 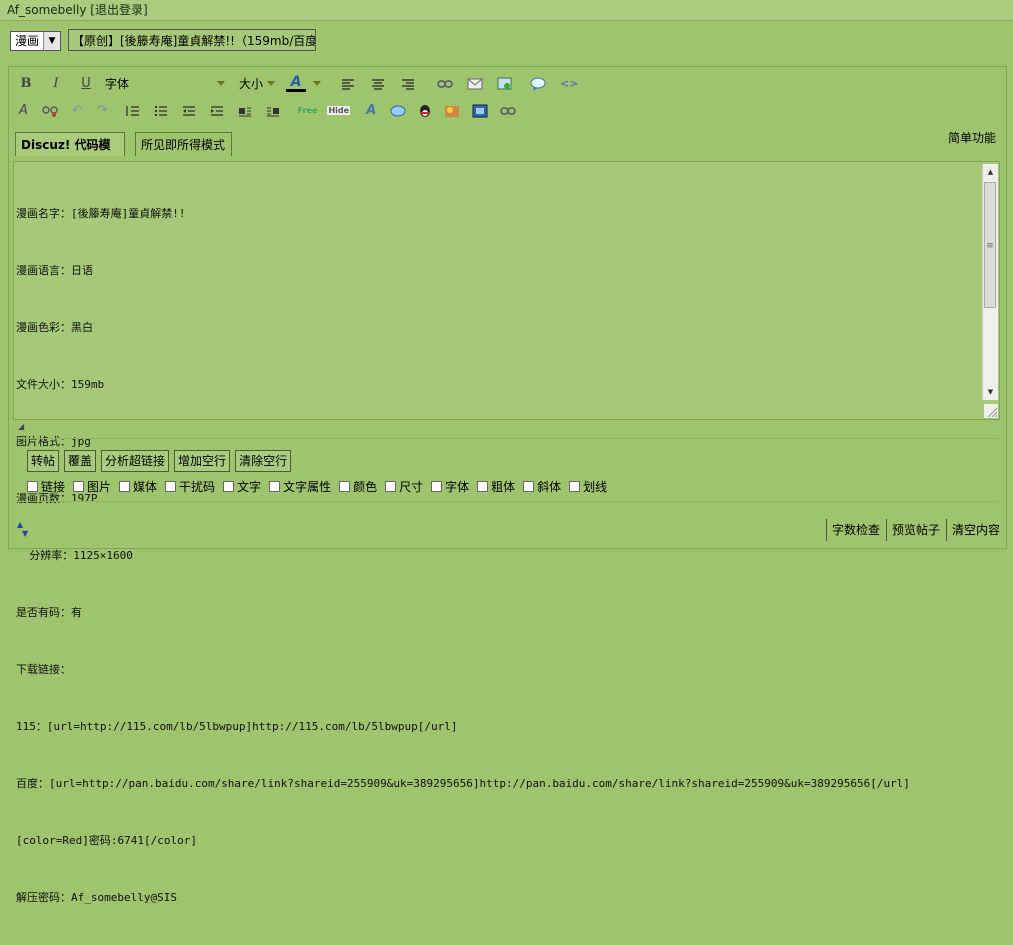 I want to click on email-icon, so click(x=475, y=84).